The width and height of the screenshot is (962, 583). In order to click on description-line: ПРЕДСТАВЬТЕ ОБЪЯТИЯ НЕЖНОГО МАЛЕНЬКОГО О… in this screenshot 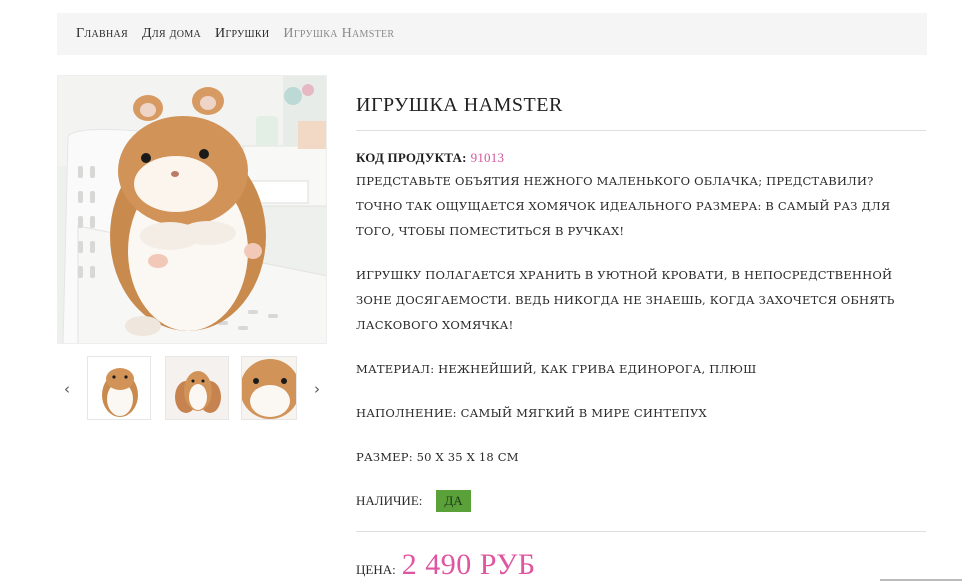, I will do `click(615, 181)`.